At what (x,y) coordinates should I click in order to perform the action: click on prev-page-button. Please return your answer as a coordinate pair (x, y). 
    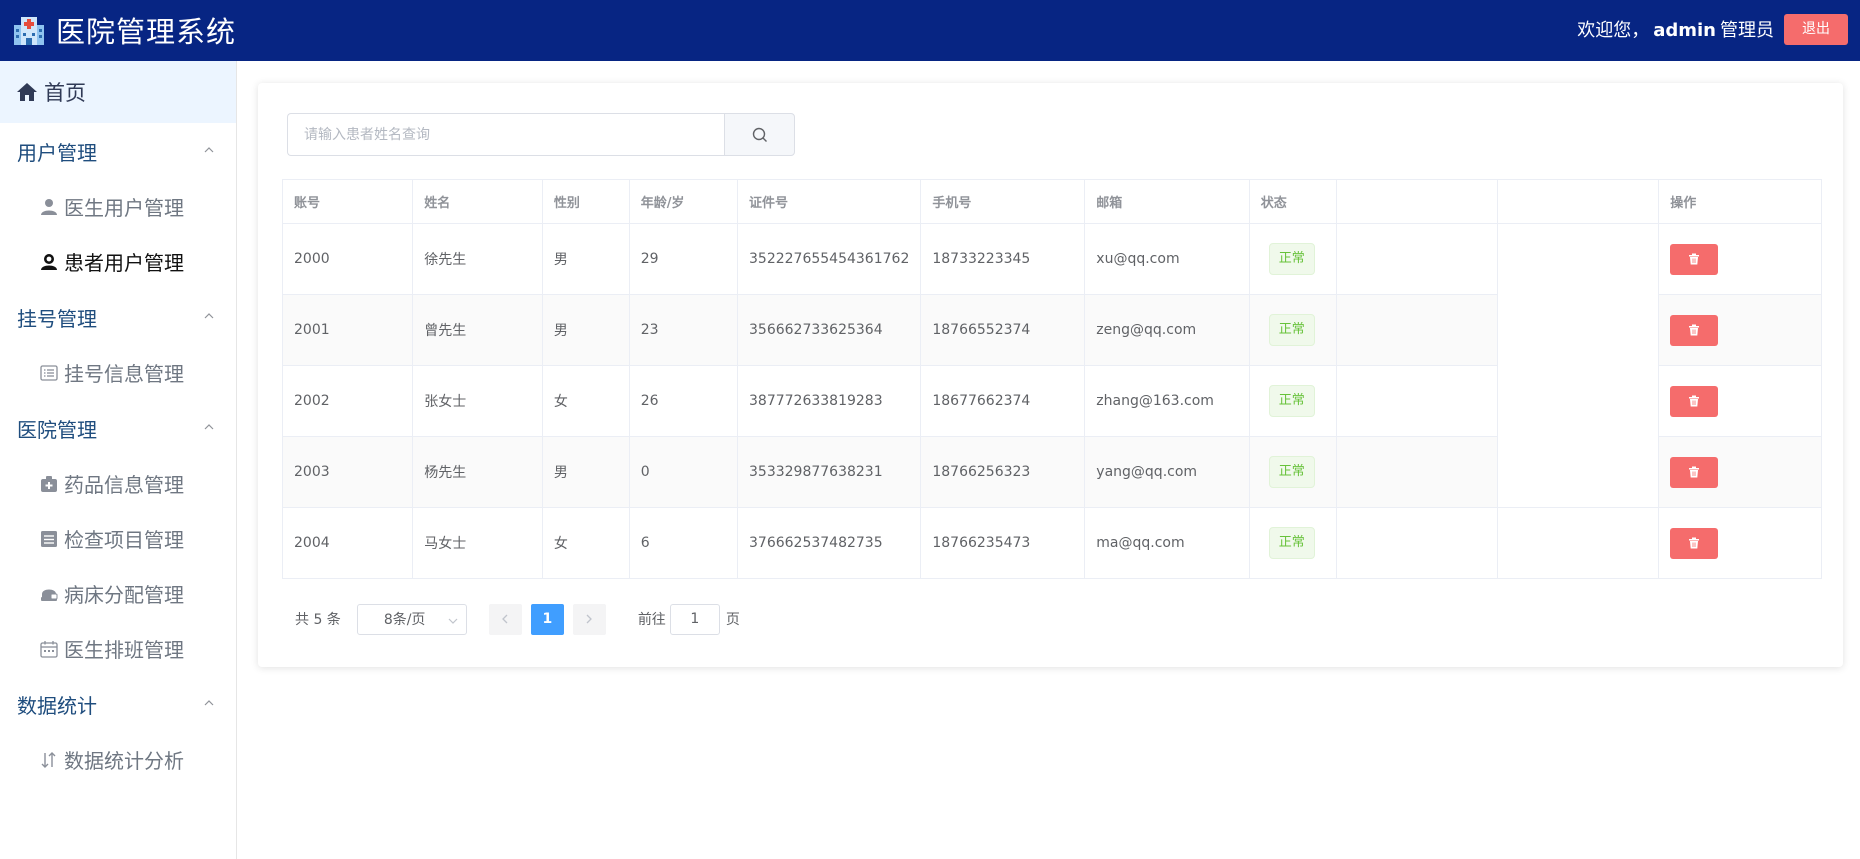
    Looking at the image, I should click on (505, 619).